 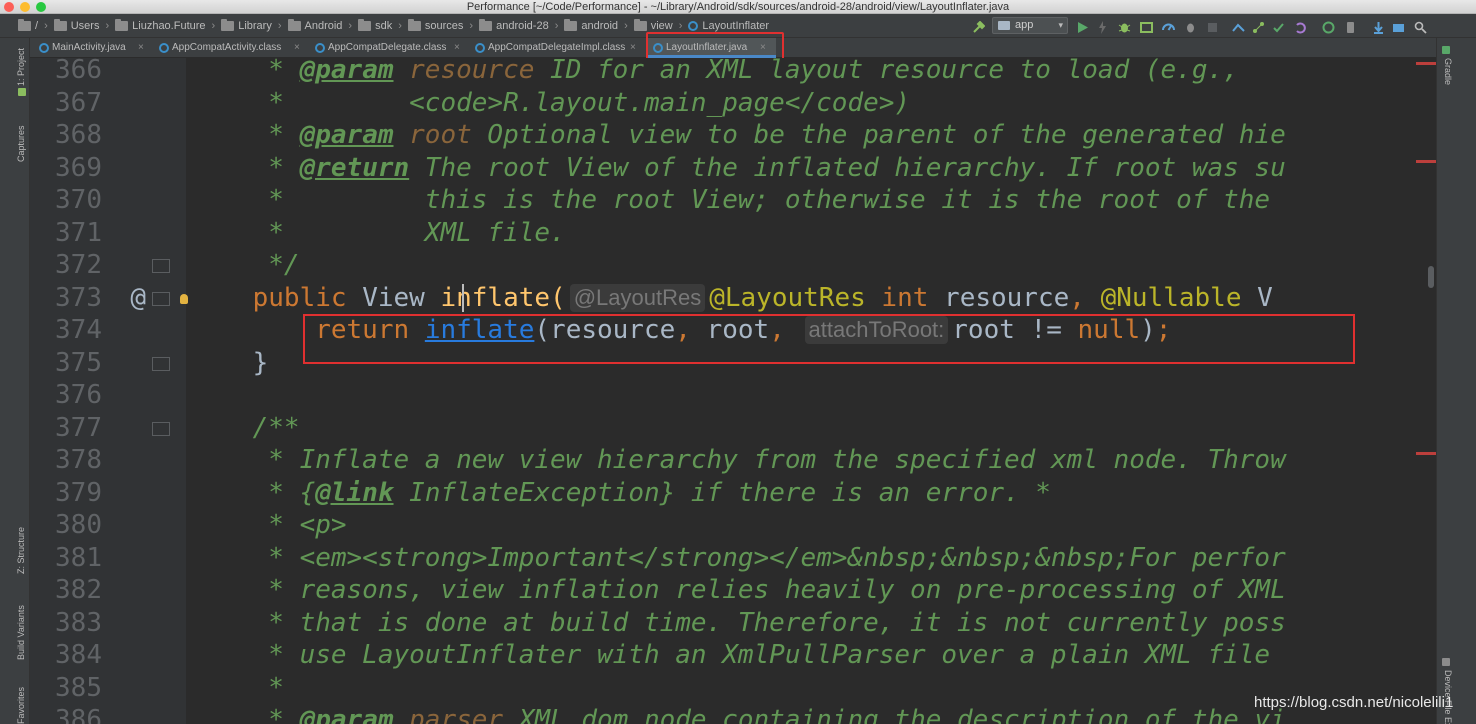 What do you see at coordinates (390, 48) in the screenshot?
I see `tab-appcompatdelegate: AppCompatDelegate.class ×` at bounding box center [390, 48].